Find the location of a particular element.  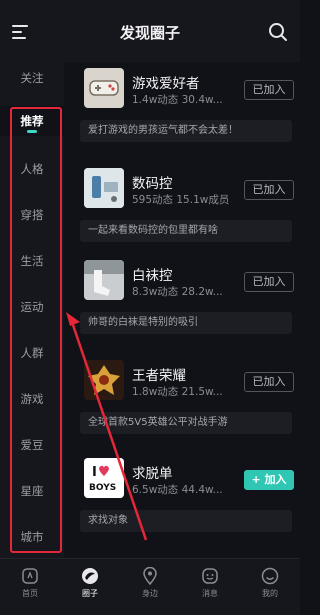

home-icon is located at coordinates (30, 576).